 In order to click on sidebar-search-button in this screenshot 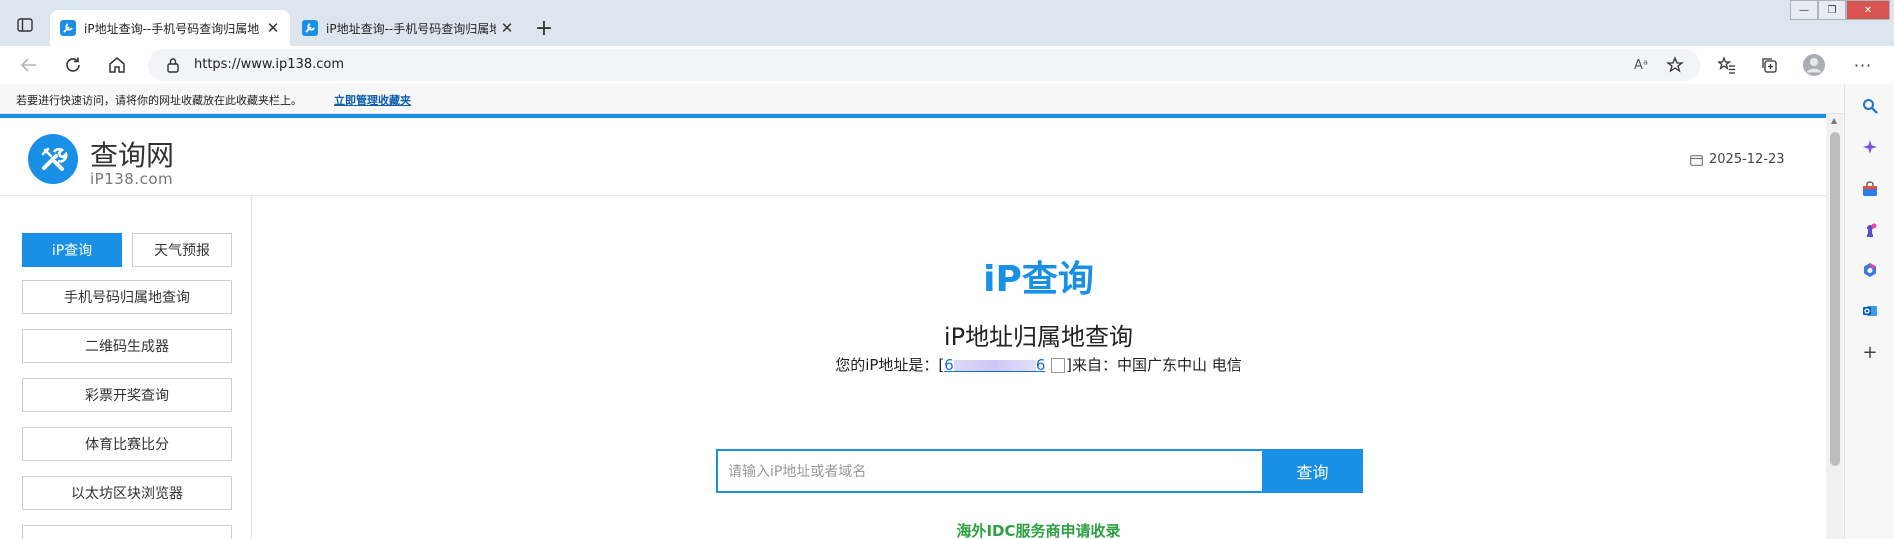, I will do `click(1870, 106)`.